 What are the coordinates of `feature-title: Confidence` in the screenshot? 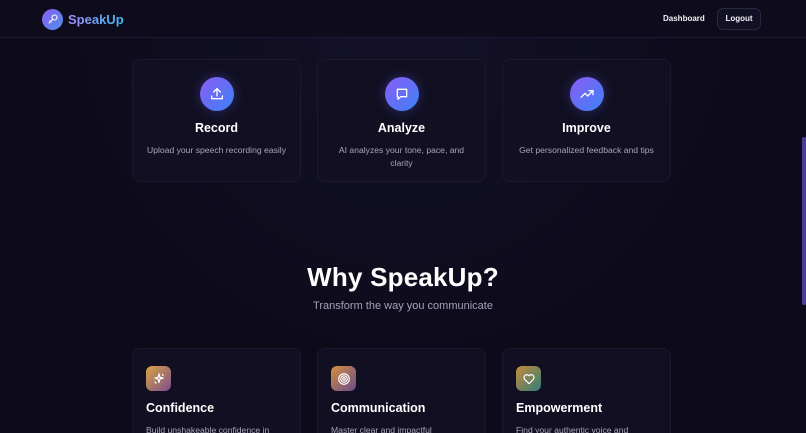 It's located at (180, 408).